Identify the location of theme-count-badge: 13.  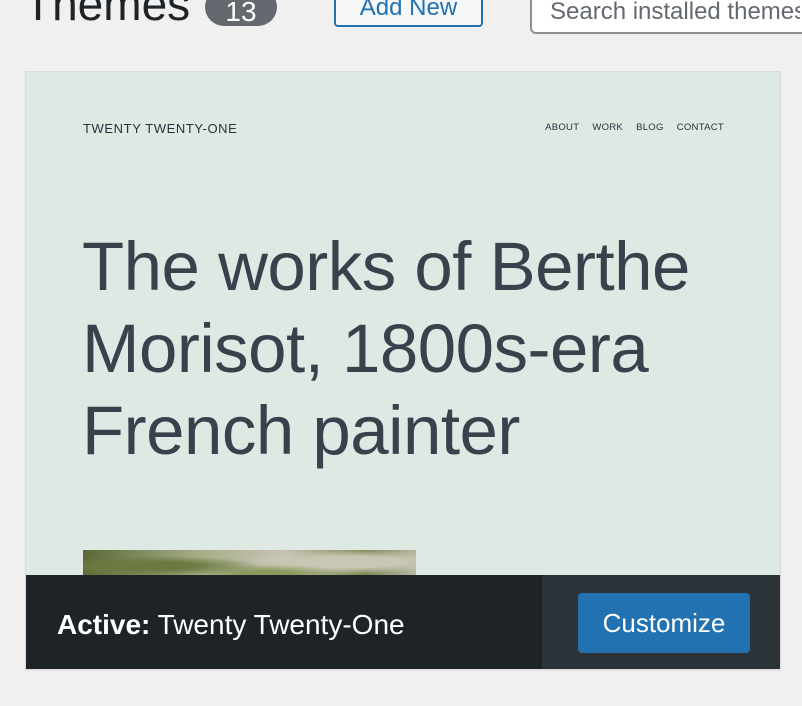
(241, 13).